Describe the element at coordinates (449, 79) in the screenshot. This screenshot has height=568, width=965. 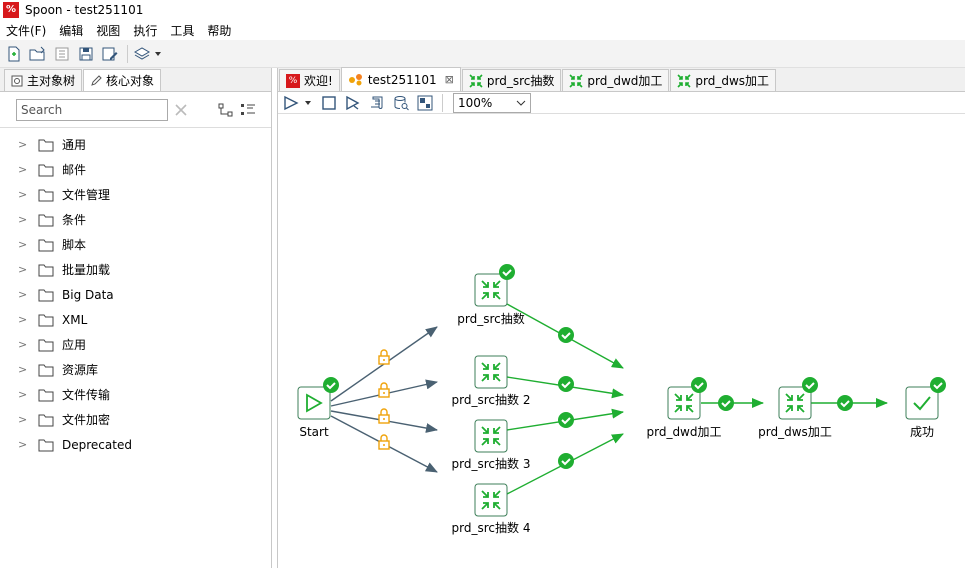
I see `close-tab-icon: ⊠` at that location.